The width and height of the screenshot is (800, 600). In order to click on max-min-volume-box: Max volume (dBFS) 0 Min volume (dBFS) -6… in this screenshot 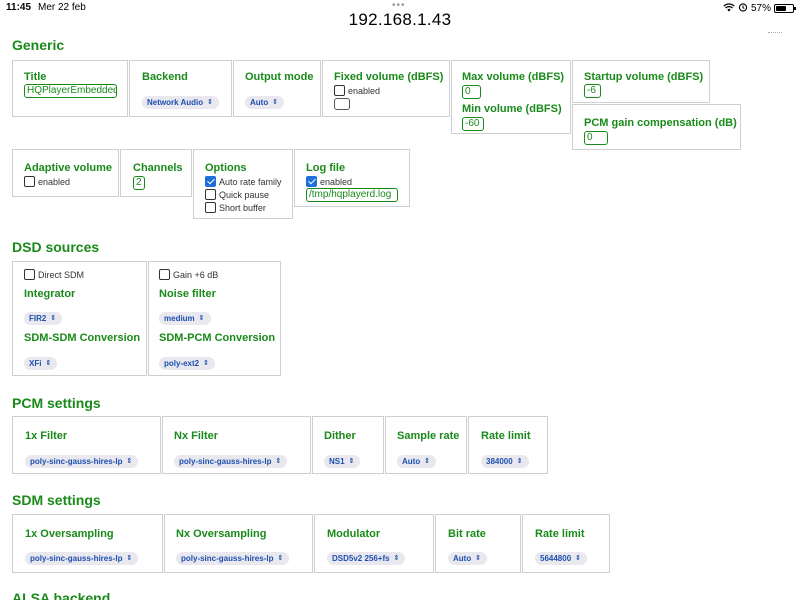, I will do `click(511, 97)`.